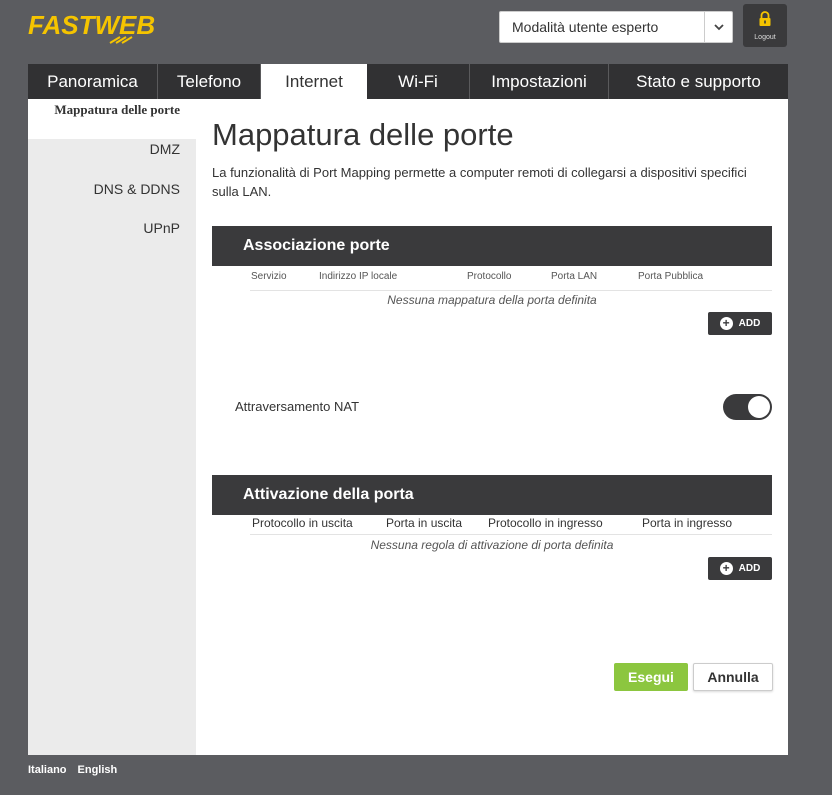 The image size is (832, 795). What do you see at coordinates (314, 81) in the screenshot?
I see `tab-internet: Internet` at bounding box center [314, 81].